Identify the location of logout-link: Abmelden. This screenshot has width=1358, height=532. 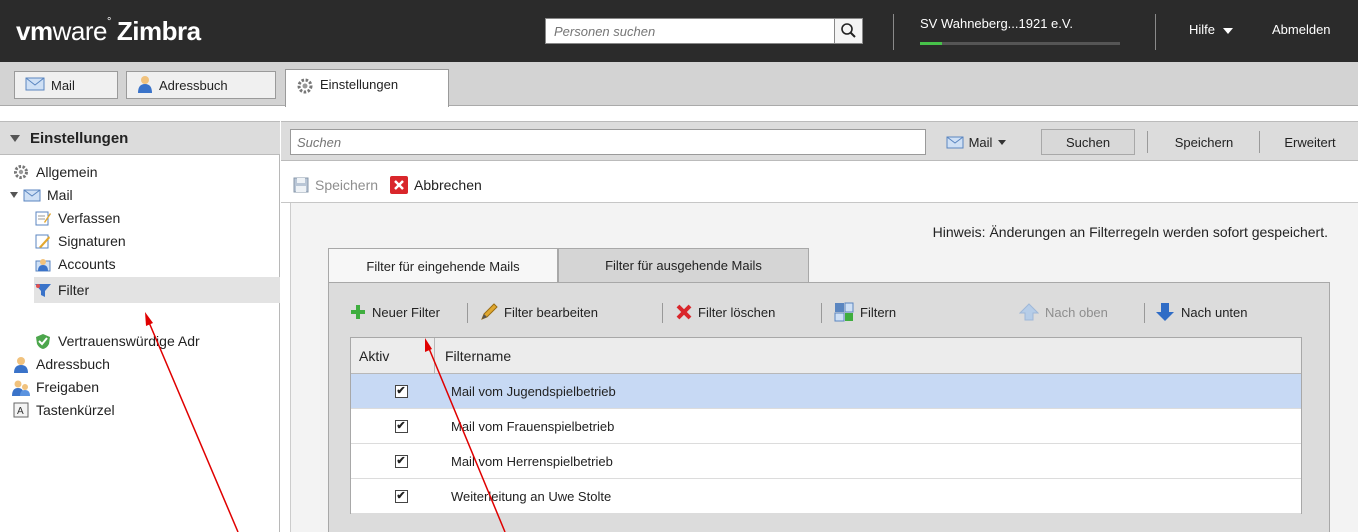
(1301, 29).